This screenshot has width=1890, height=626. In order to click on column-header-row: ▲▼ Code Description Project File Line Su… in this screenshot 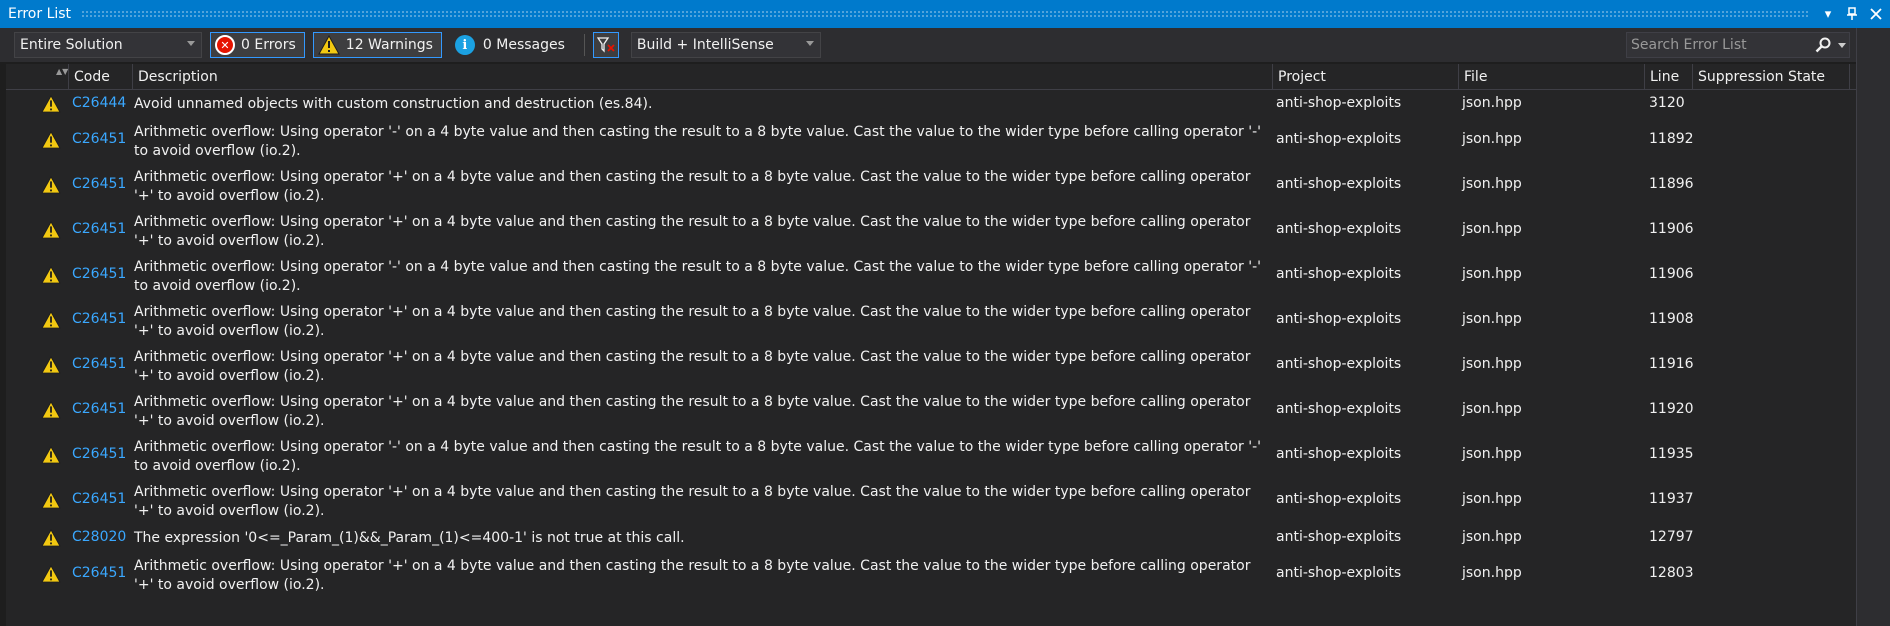, I will do `click(931, 77)`.